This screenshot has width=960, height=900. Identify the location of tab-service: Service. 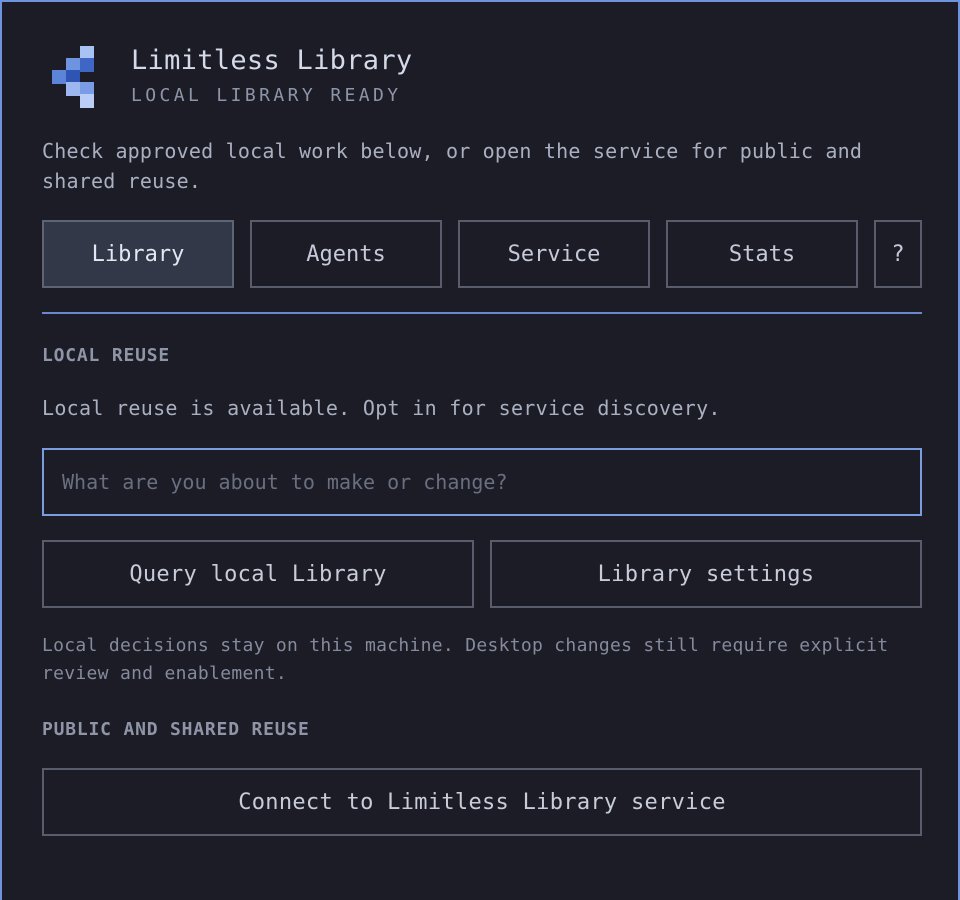
(554, 254).